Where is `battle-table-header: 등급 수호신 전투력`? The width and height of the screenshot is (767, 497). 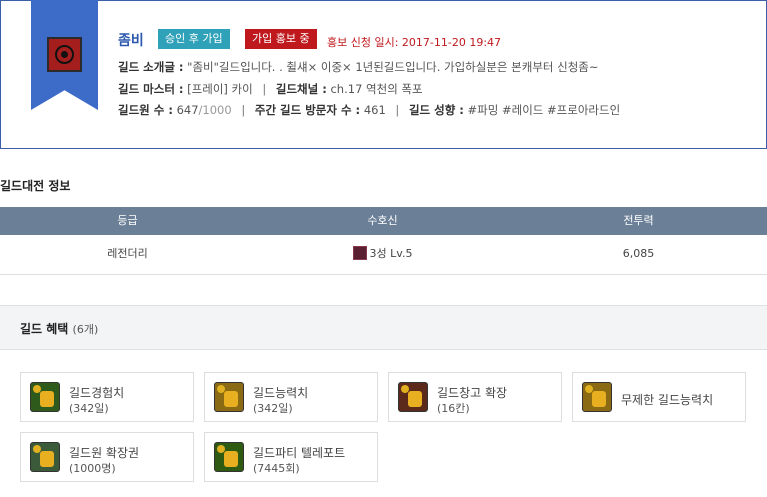
battle-table-header: 등급 수호신 전투력 is located at coordinates (383, 221).